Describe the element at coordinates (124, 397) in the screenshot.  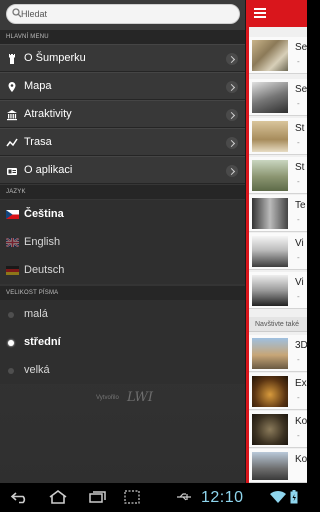
I see `credit: Vytvořilo LWI` at that location.